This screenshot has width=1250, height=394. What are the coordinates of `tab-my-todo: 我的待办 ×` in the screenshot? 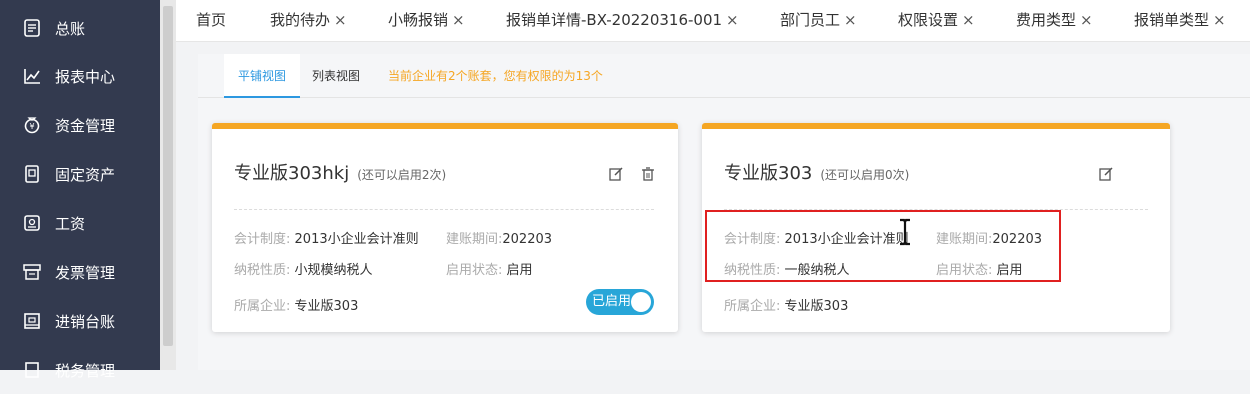 It's located at (308, 20).